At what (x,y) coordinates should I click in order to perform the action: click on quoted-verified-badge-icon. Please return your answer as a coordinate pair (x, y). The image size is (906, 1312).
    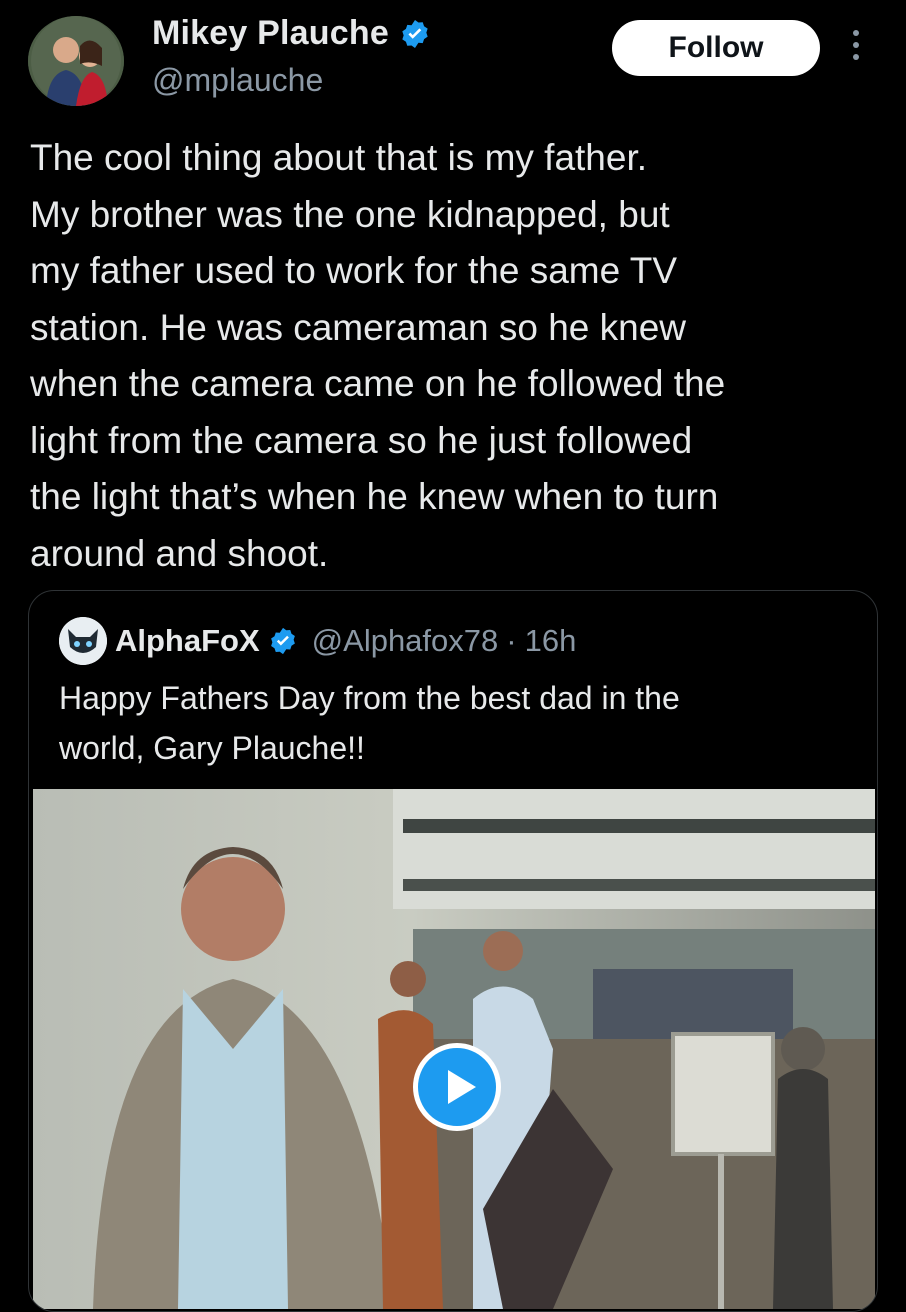
    Looking at the image, I should click on (282, 641).